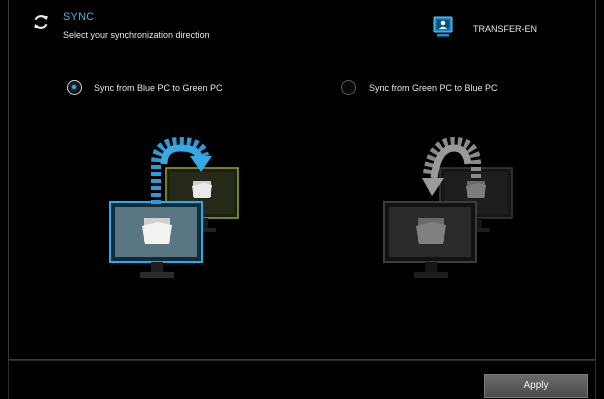  What do you see at coordinates (536, 386) in the screenshot?
I see `apply-button: Apply` at bounding box center [536, 386].